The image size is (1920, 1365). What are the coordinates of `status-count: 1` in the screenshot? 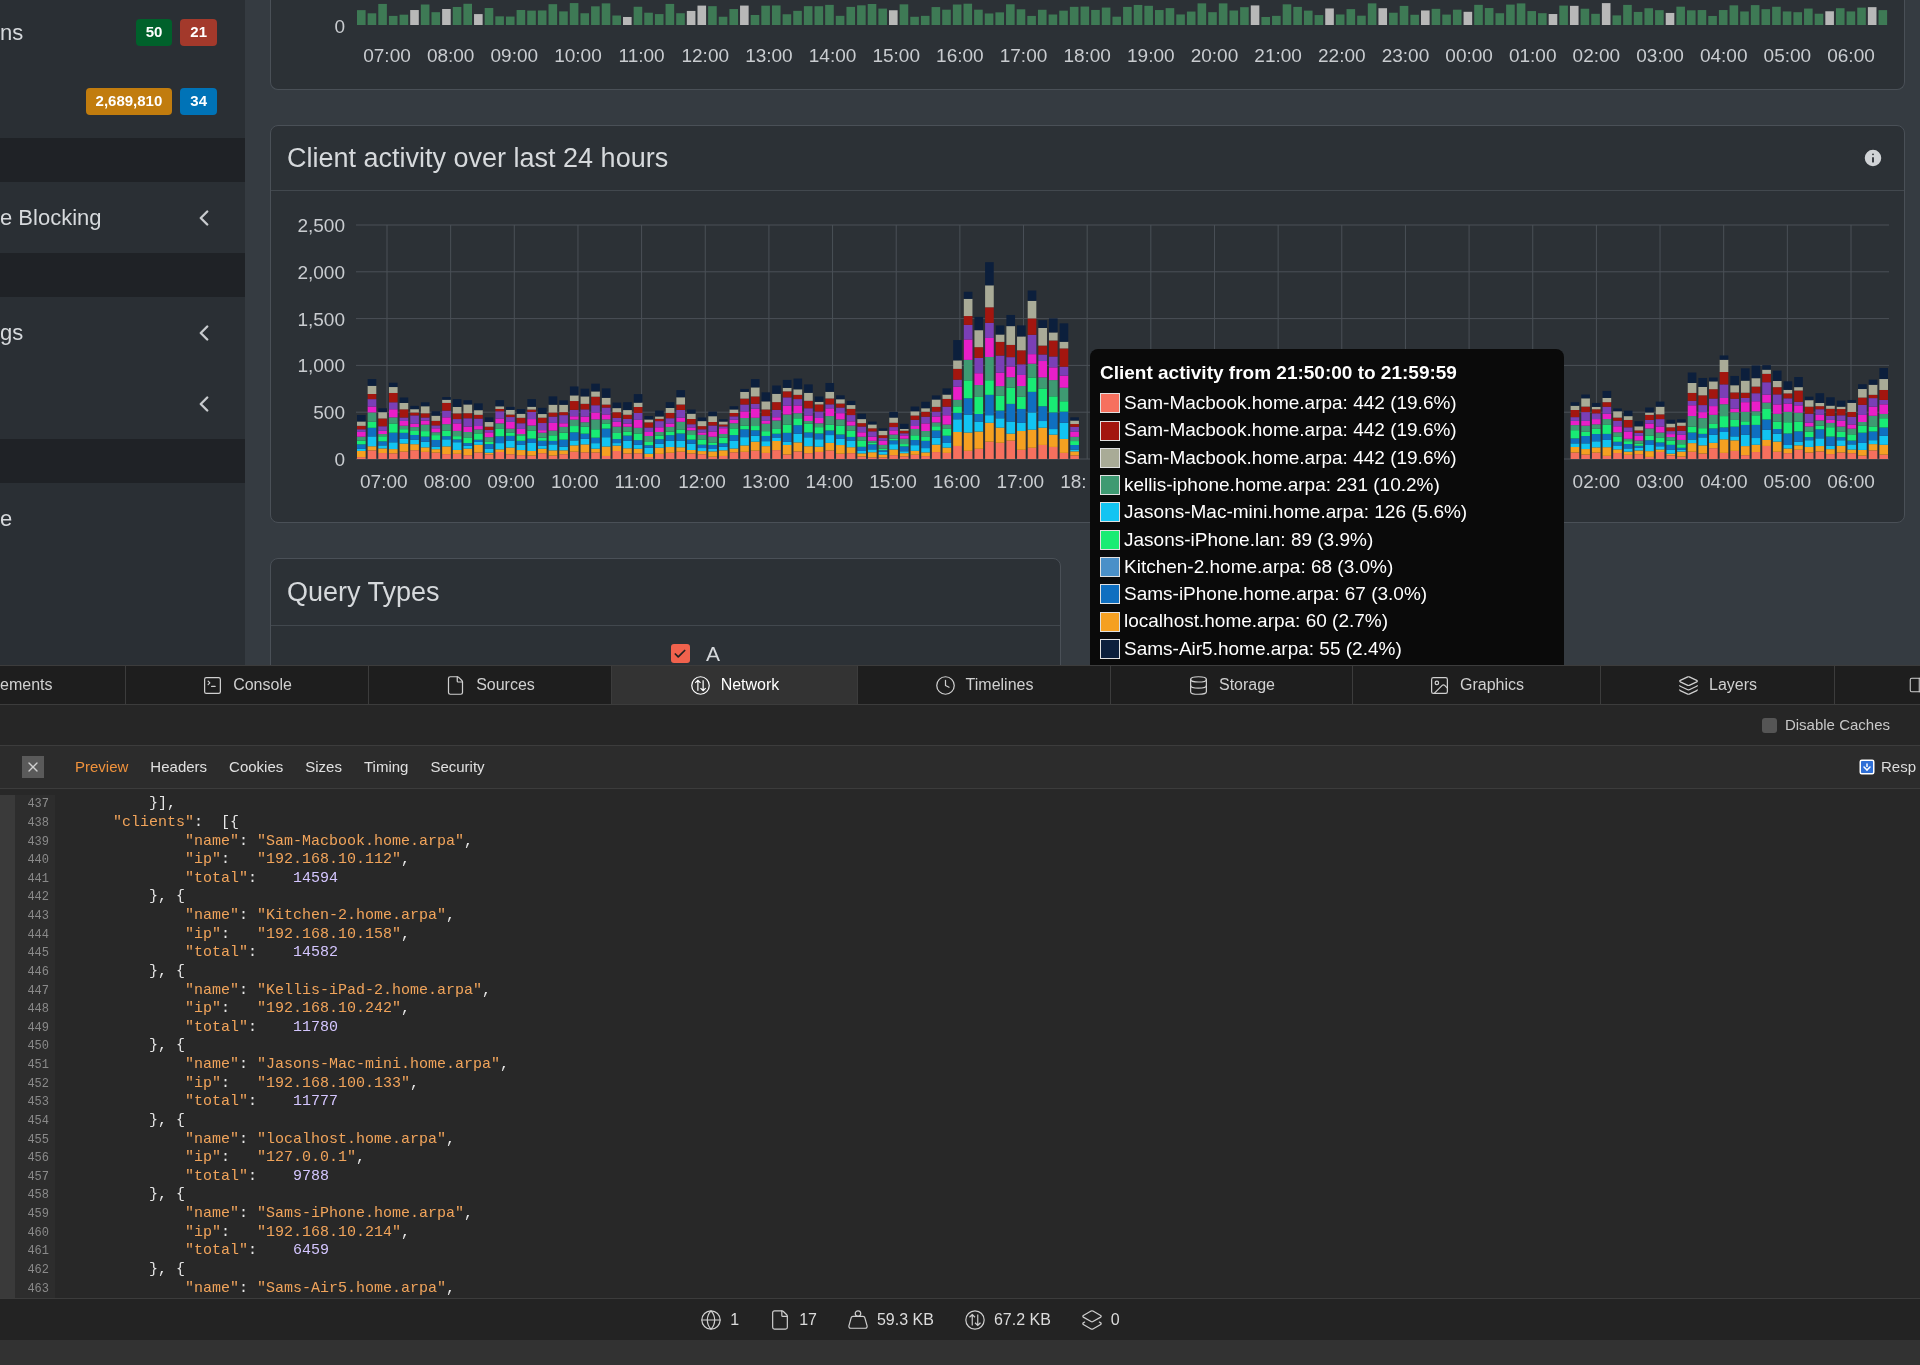 It's located at (735, 1319).